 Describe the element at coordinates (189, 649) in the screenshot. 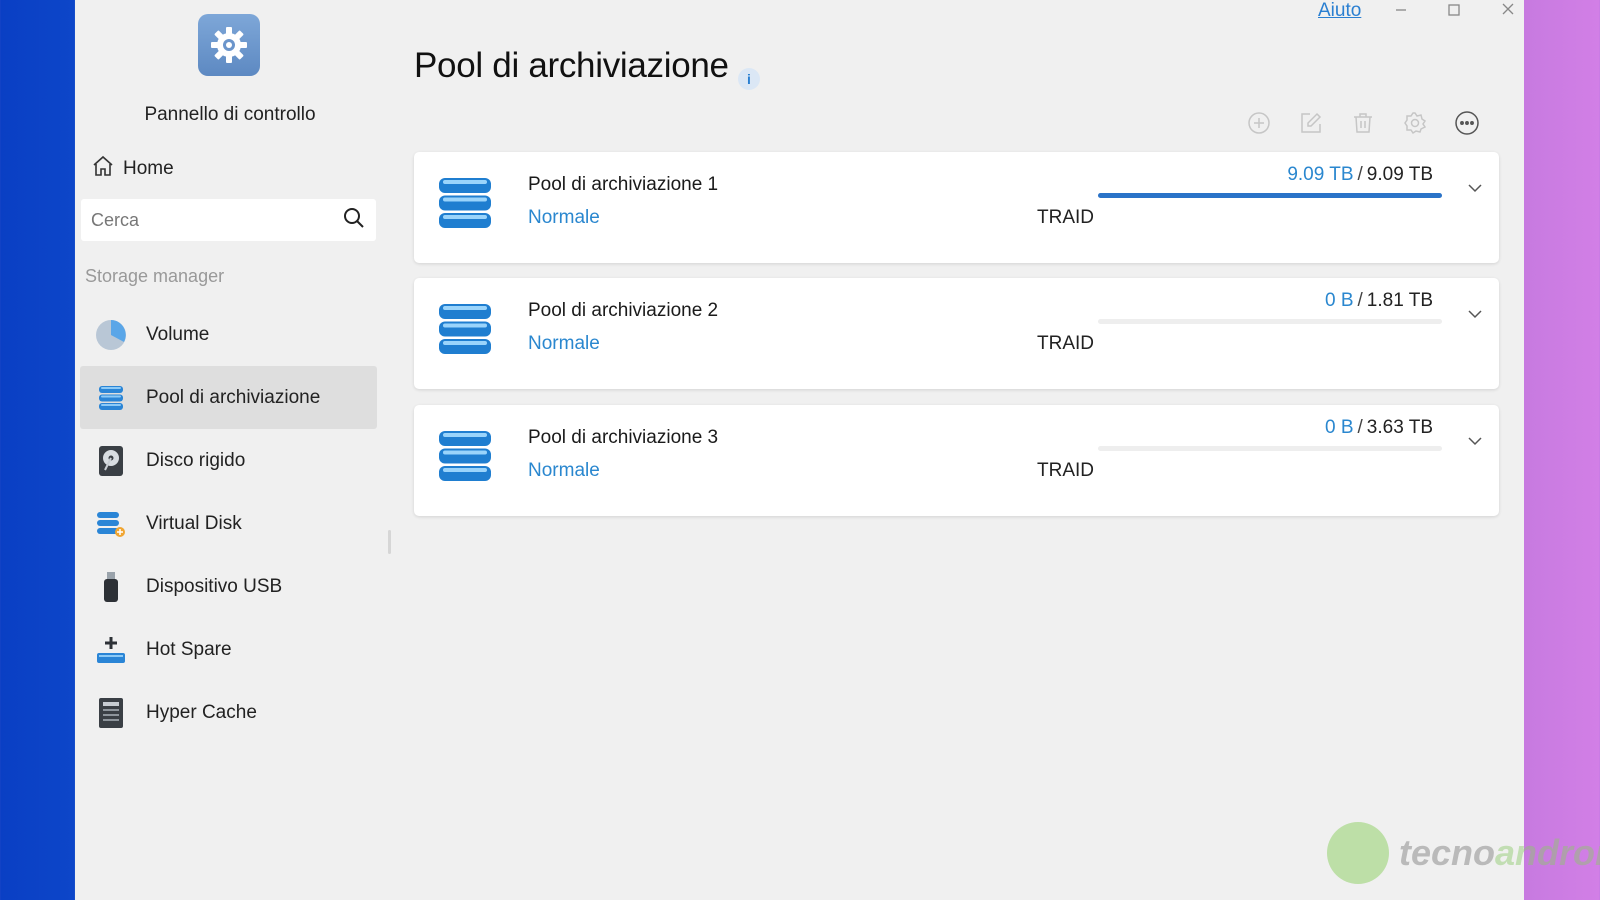

I see `sidebar-item-label: Hot Spare` at that location.